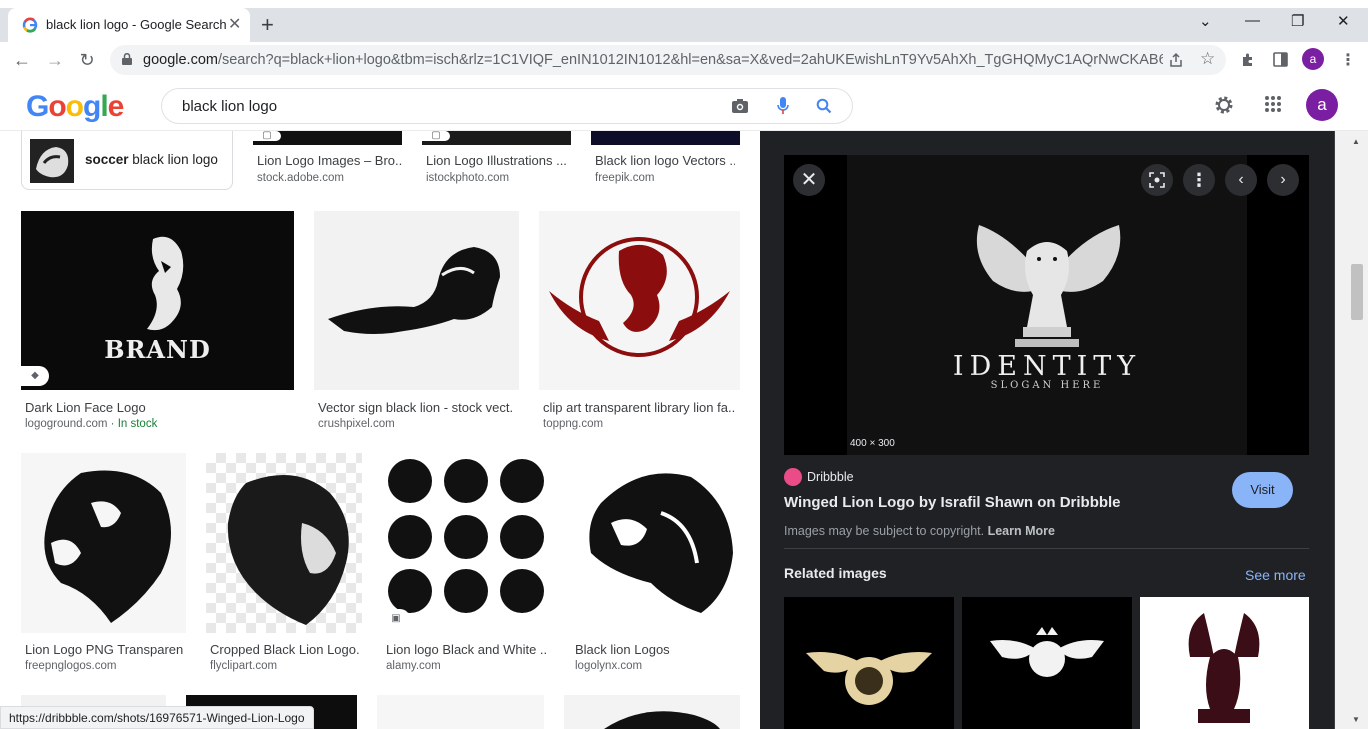 The width and height of the screenshot is (1368, 729). I want to click on tag-icon: ▢, so click(267, 136).